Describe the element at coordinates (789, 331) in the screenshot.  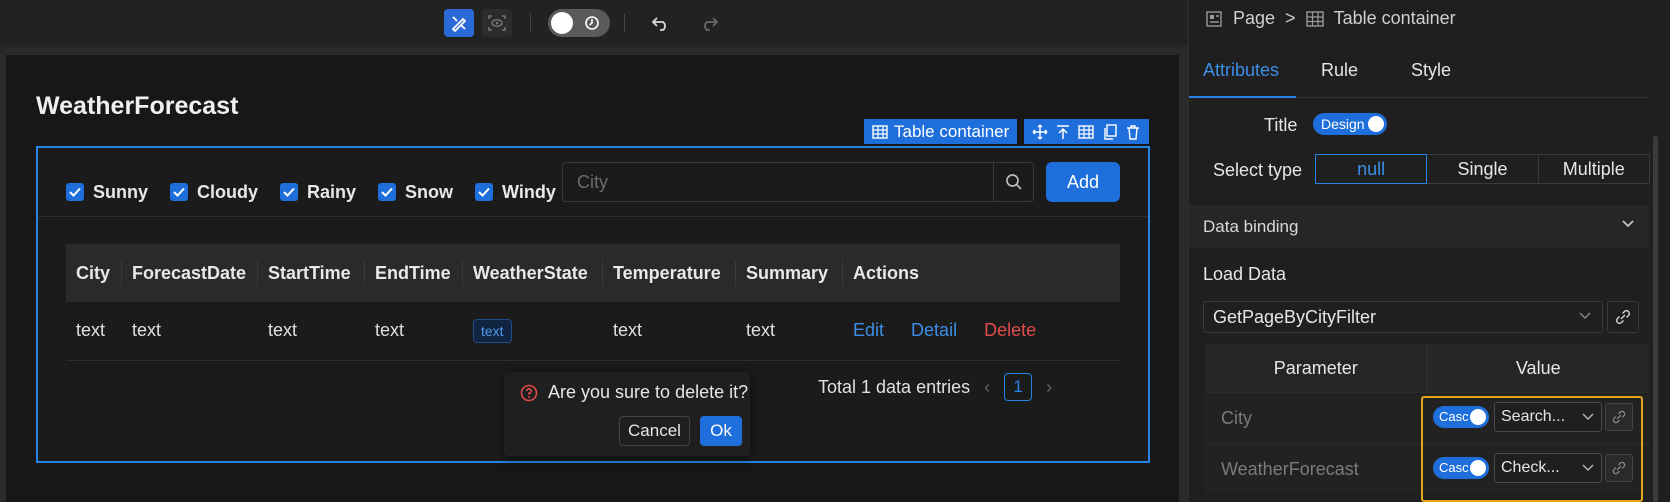
I see `cell-summary: text` at that location.